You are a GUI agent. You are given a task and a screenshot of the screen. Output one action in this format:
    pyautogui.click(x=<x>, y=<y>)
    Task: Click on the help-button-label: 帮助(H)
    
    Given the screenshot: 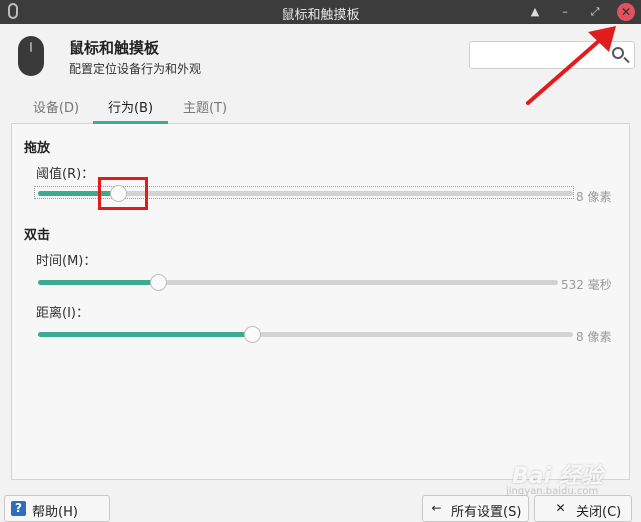 What is the action you would take?
    pyautogui.click(x=55, y=512)
    